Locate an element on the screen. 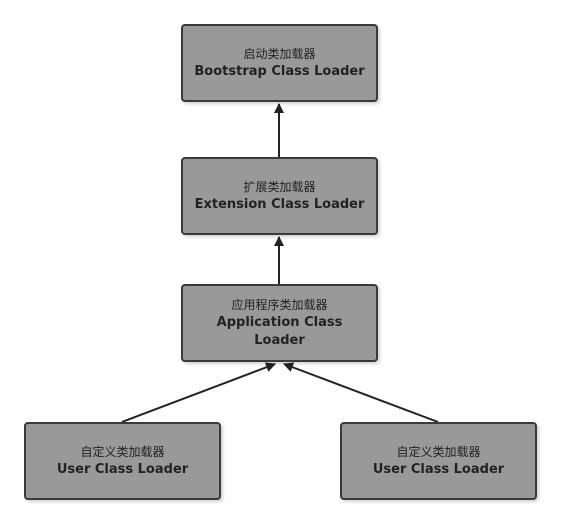 Image resolution: width=562 pixels, height=525 pixels. user-class-loader-node-right: 自定义类加载器 User Class Loader is located at coordinates (438, 461).